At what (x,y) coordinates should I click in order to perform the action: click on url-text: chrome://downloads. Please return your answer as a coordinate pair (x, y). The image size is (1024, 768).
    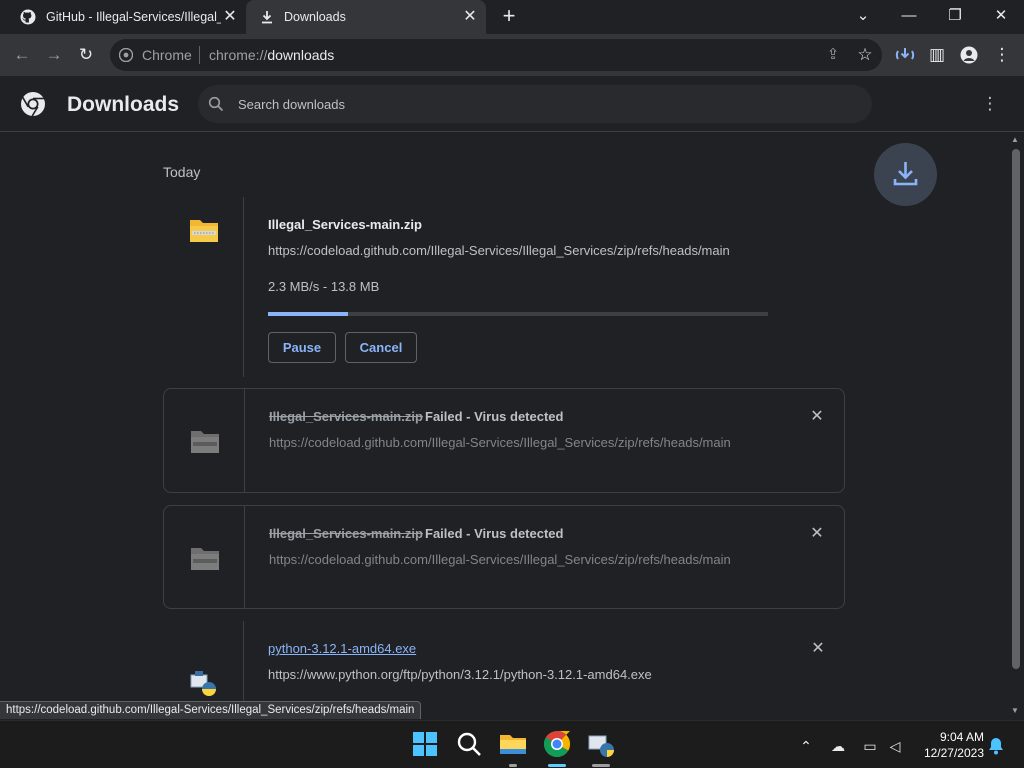
    Looking at the image, I should click on (271, 55).